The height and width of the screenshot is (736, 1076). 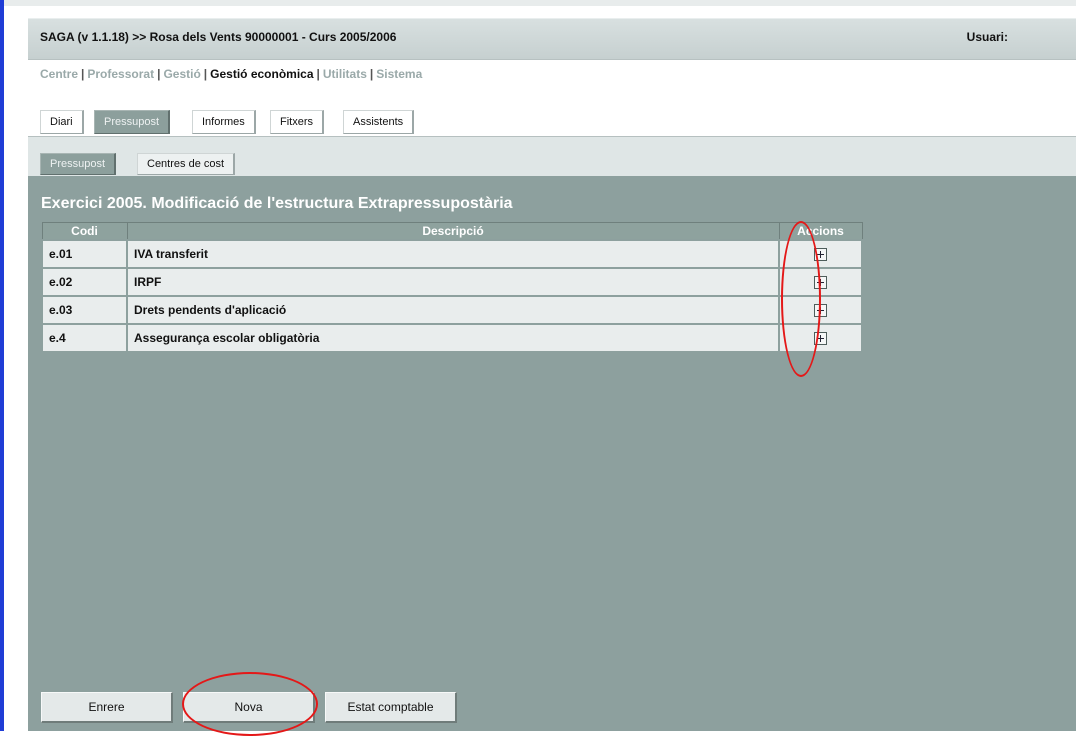 I want to click on new-button: Nova, so click(x=249, y=707).